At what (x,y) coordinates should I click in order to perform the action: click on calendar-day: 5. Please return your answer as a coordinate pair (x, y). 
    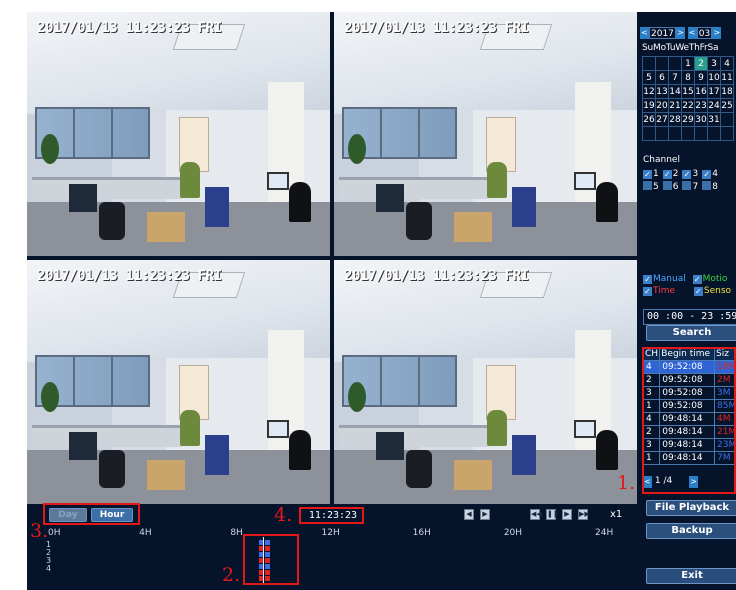
    Looking at the image, I should click on (649, 77).